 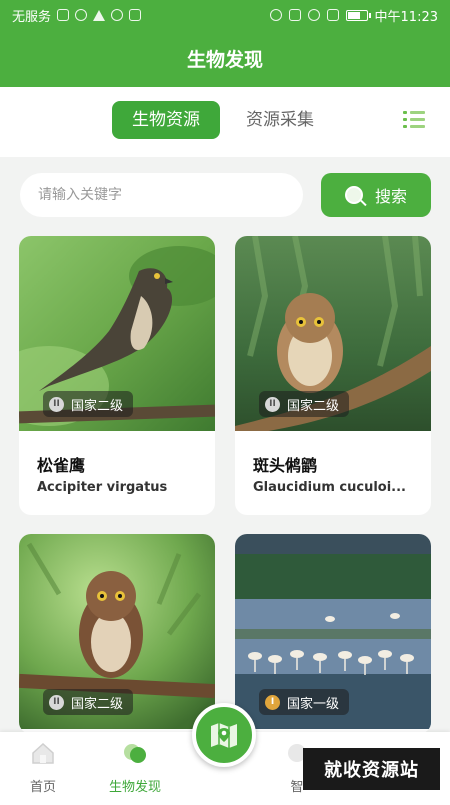 I want to click on species-card: II 国家二级, so click(x=117, y=634).